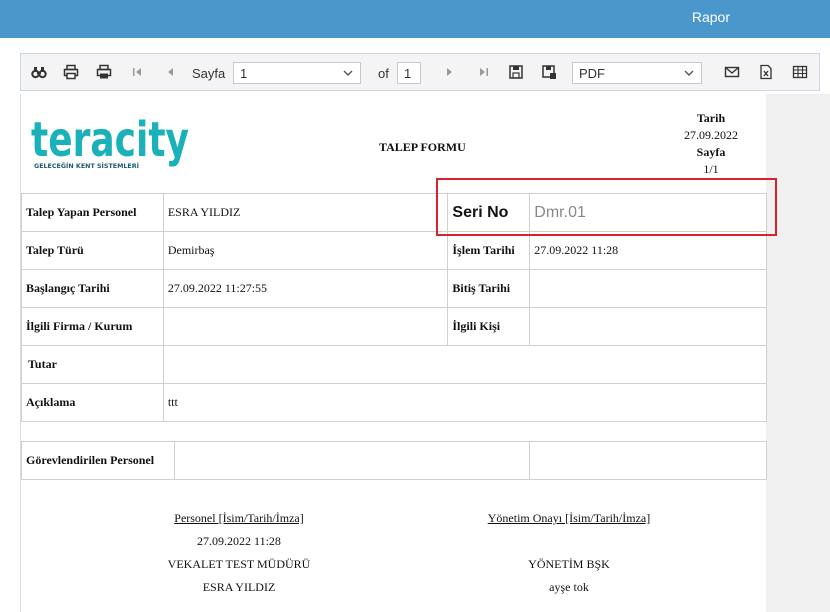  I want to click on logo-tagline: GELECEĞİN KENT SİSTEMLERİ, so click(86, 165).